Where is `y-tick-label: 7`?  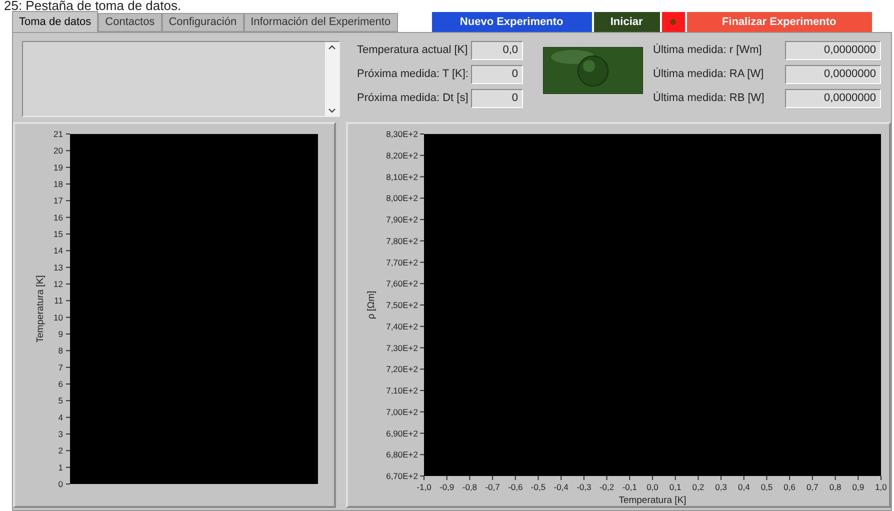 y-tick-label: 7 is located at coordinates (60, 367).